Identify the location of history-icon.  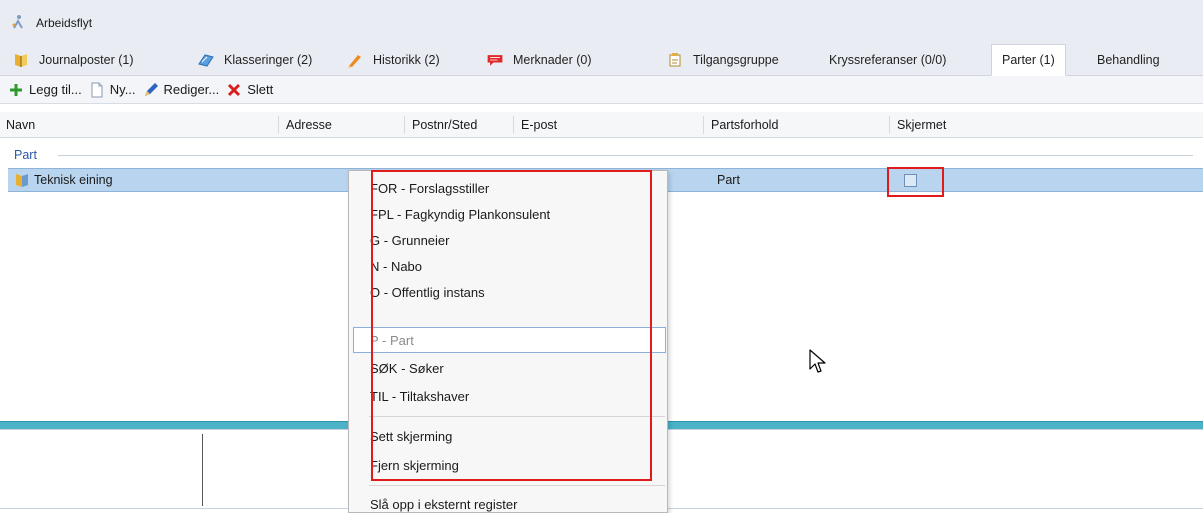
(354, 61).